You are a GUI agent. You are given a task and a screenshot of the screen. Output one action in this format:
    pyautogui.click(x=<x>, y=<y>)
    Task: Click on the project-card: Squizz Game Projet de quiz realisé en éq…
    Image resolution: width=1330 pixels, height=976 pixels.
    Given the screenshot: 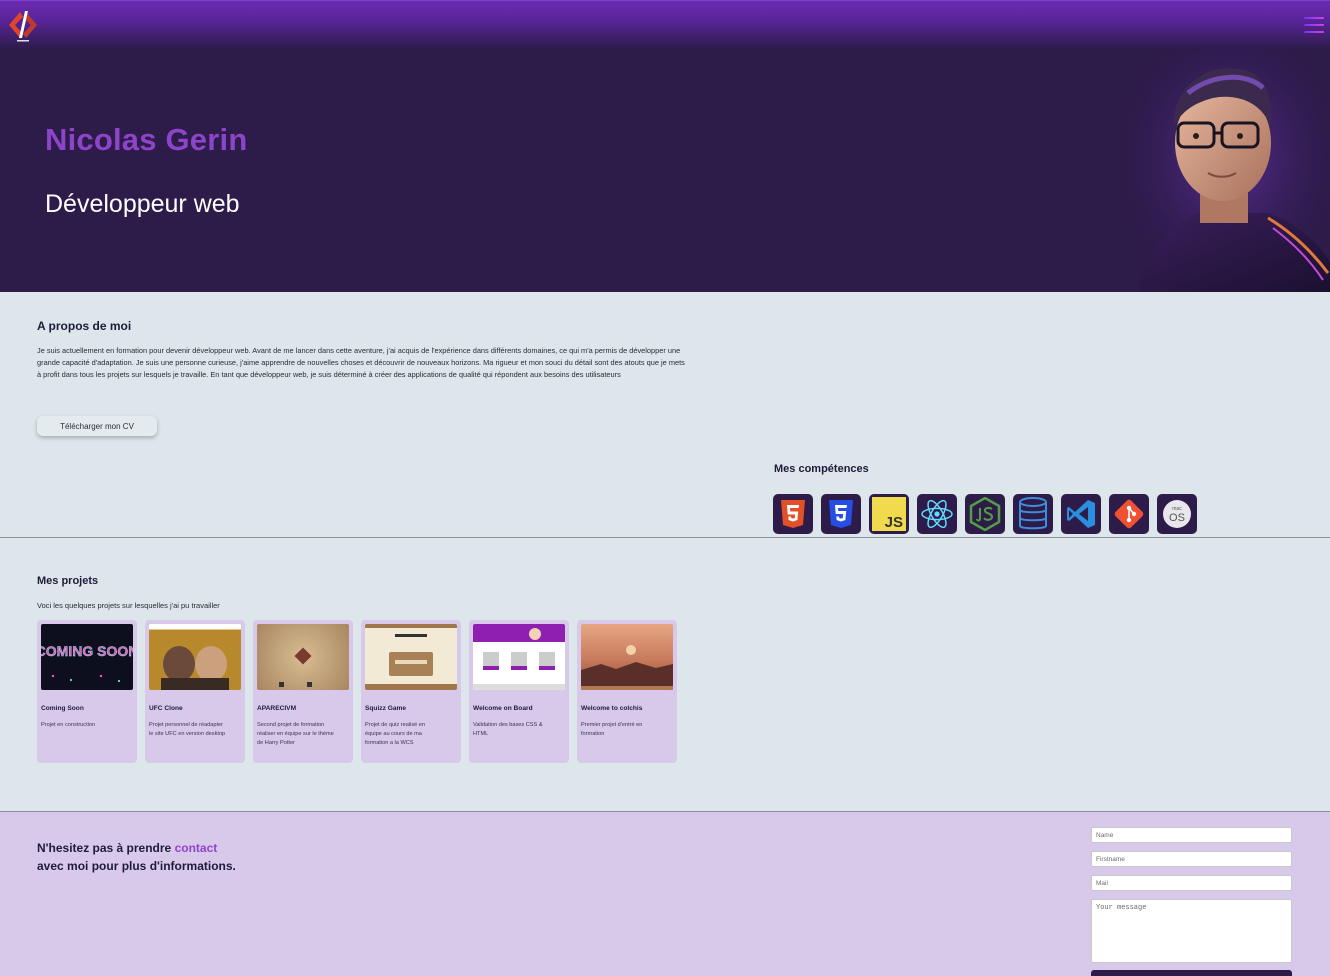 What is the action you would take?
    pyautogui.click(x=411, y=691)
    